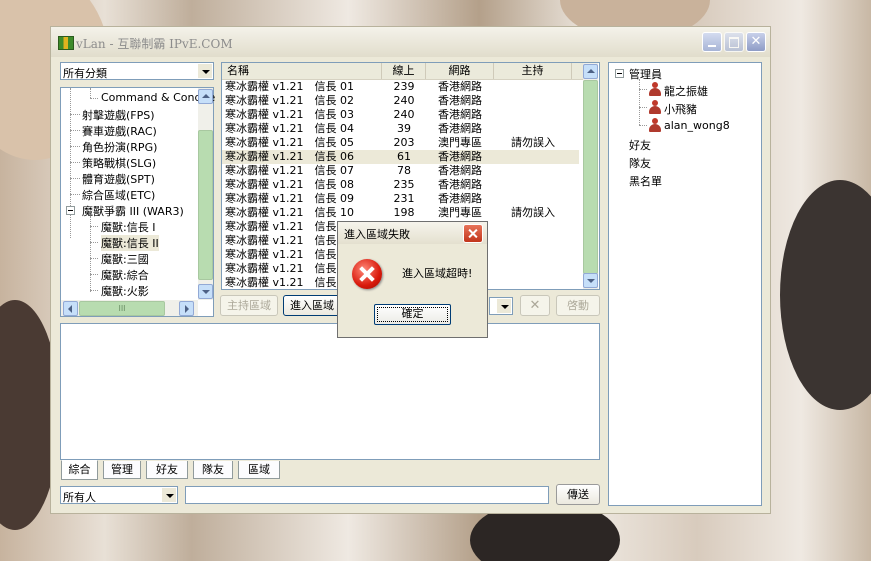  I want to click on maximize-button, so click(734, 42).